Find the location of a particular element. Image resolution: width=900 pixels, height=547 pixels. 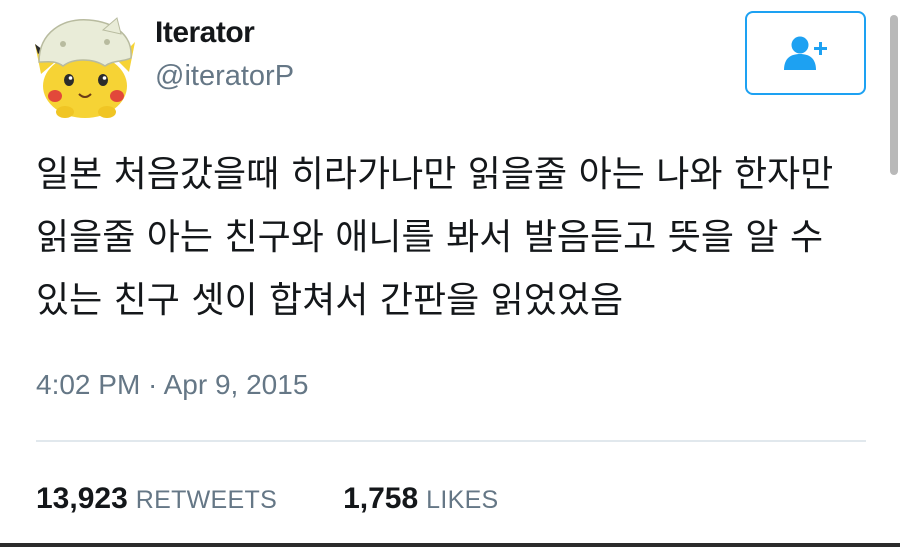

add-user-icon is located at coordinates (805, 53).